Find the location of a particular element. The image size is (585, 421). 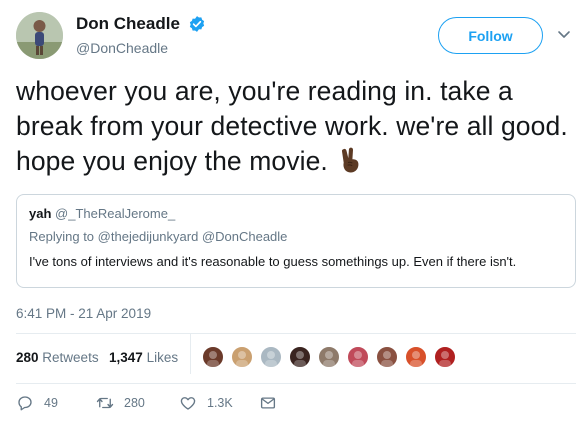

likes-label: Likes is located at coordinates (162, 357).